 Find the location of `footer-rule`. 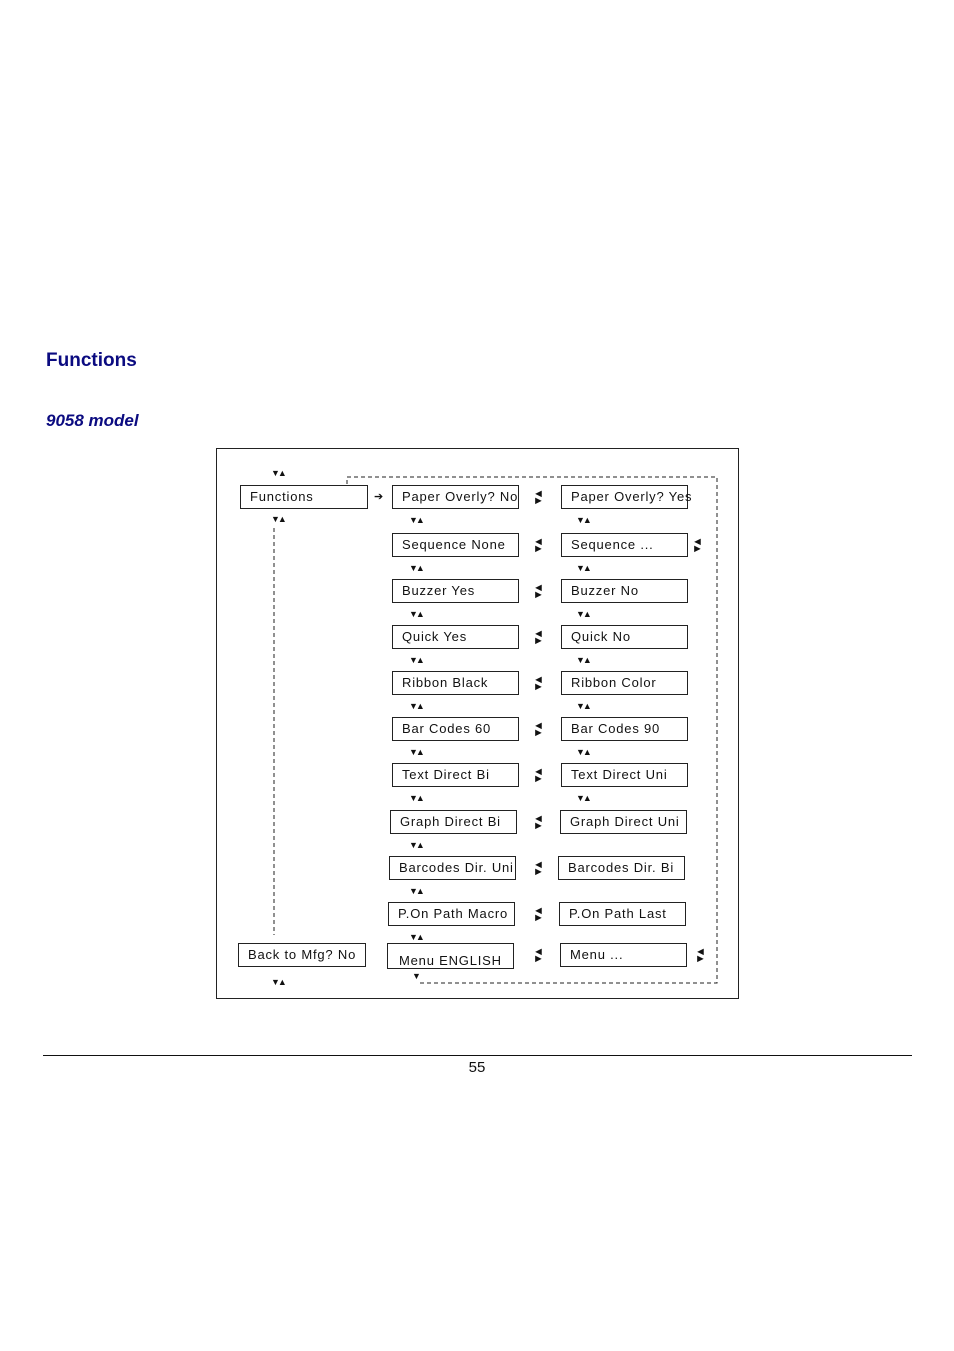

footer-rule is located at coordinates (477, 1055).